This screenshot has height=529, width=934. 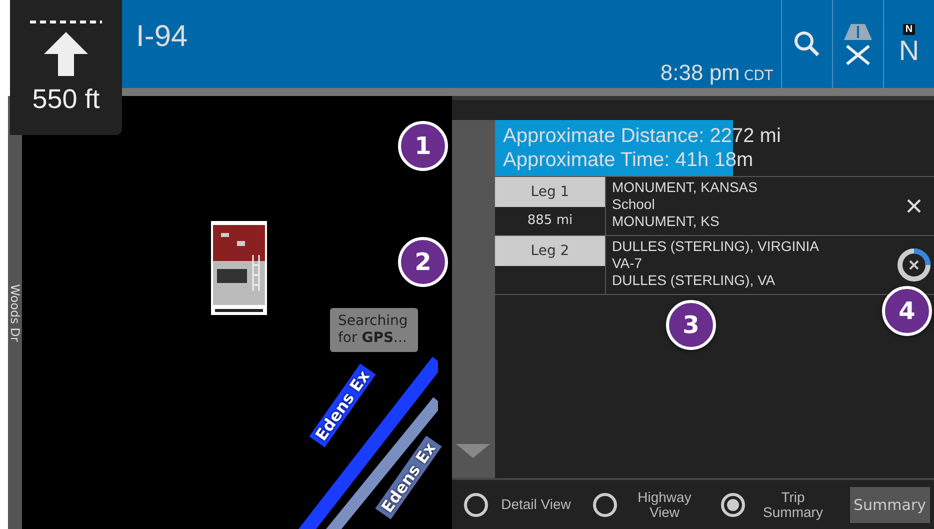 I want to click on close-icon, so click(x=914, y=206).